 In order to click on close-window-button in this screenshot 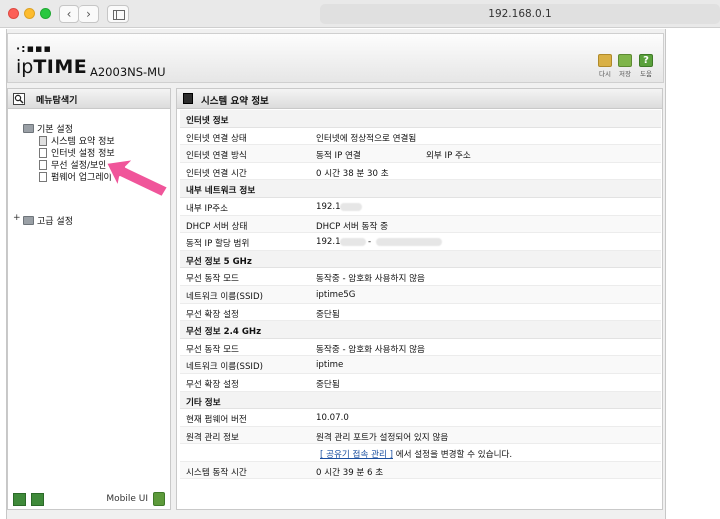, I will do `click(13, 13)`.